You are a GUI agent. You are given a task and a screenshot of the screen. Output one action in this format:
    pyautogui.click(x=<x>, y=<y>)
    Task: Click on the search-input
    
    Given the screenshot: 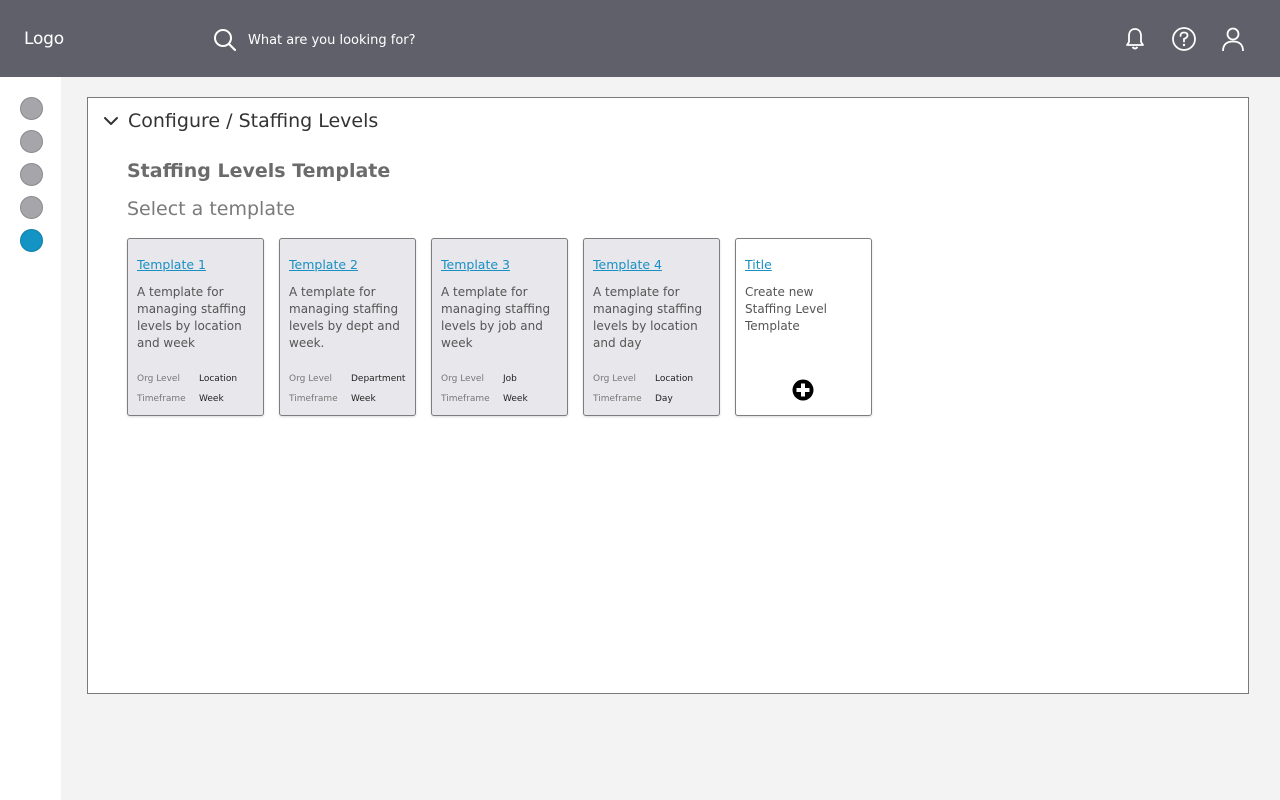 What is the action you would take?
    pyautogui.click(x=408, y=40)
    